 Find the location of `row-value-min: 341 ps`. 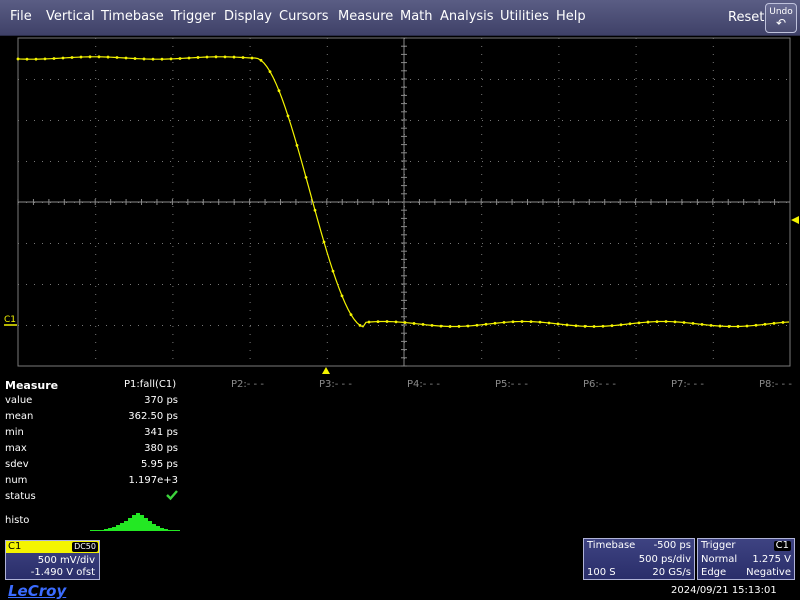

row-value-min: 341 ps is located at coordinates (161, 432).